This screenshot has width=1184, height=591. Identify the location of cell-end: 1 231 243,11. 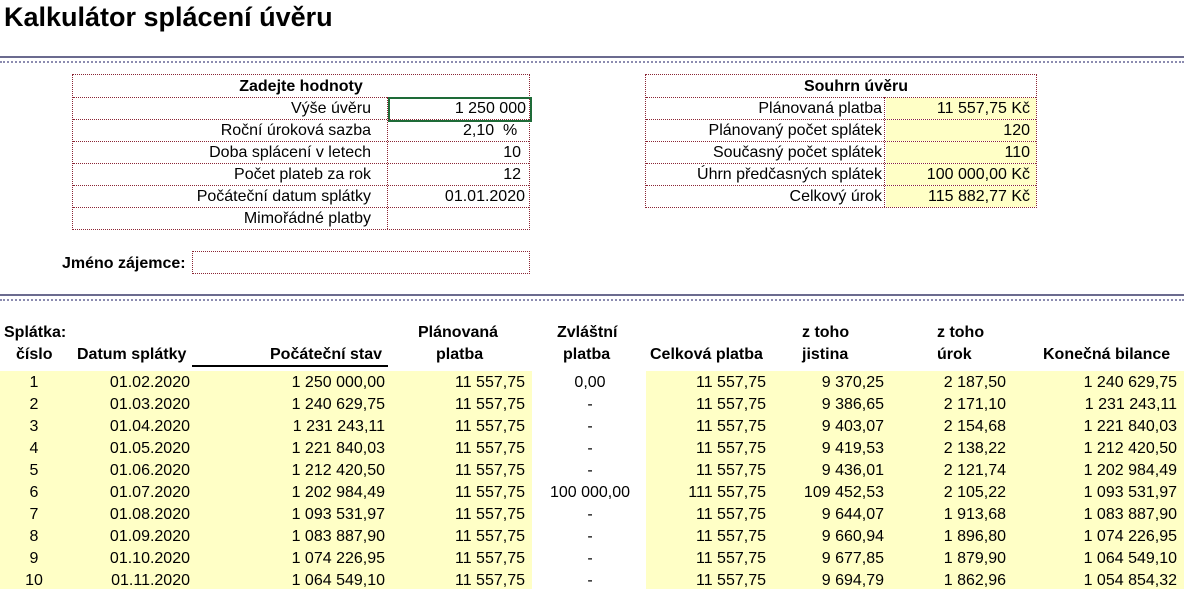
(1130, 404).